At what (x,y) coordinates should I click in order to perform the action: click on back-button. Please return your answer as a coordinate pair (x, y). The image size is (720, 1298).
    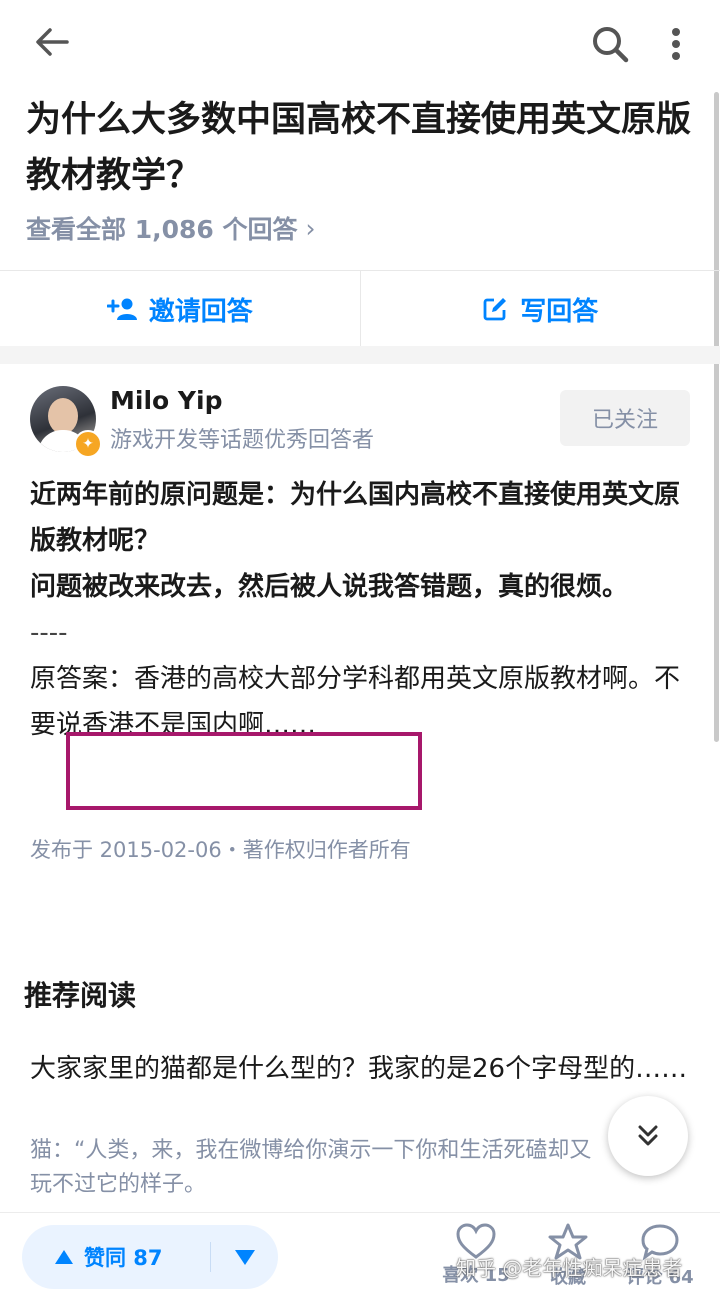
    Looking at the image, I should click on (52, 42).